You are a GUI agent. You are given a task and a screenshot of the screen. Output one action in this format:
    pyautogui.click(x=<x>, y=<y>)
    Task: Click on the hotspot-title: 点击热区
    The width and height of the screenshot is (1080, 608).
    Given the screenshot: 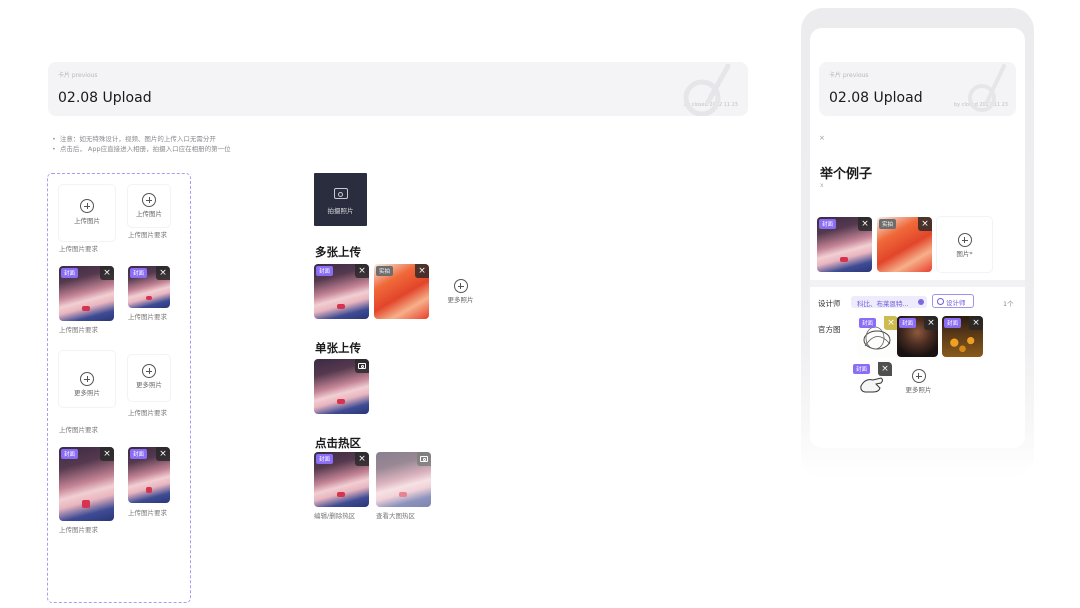 What is the action you would take?
    pyautogui.click(x=338, y=443)
    